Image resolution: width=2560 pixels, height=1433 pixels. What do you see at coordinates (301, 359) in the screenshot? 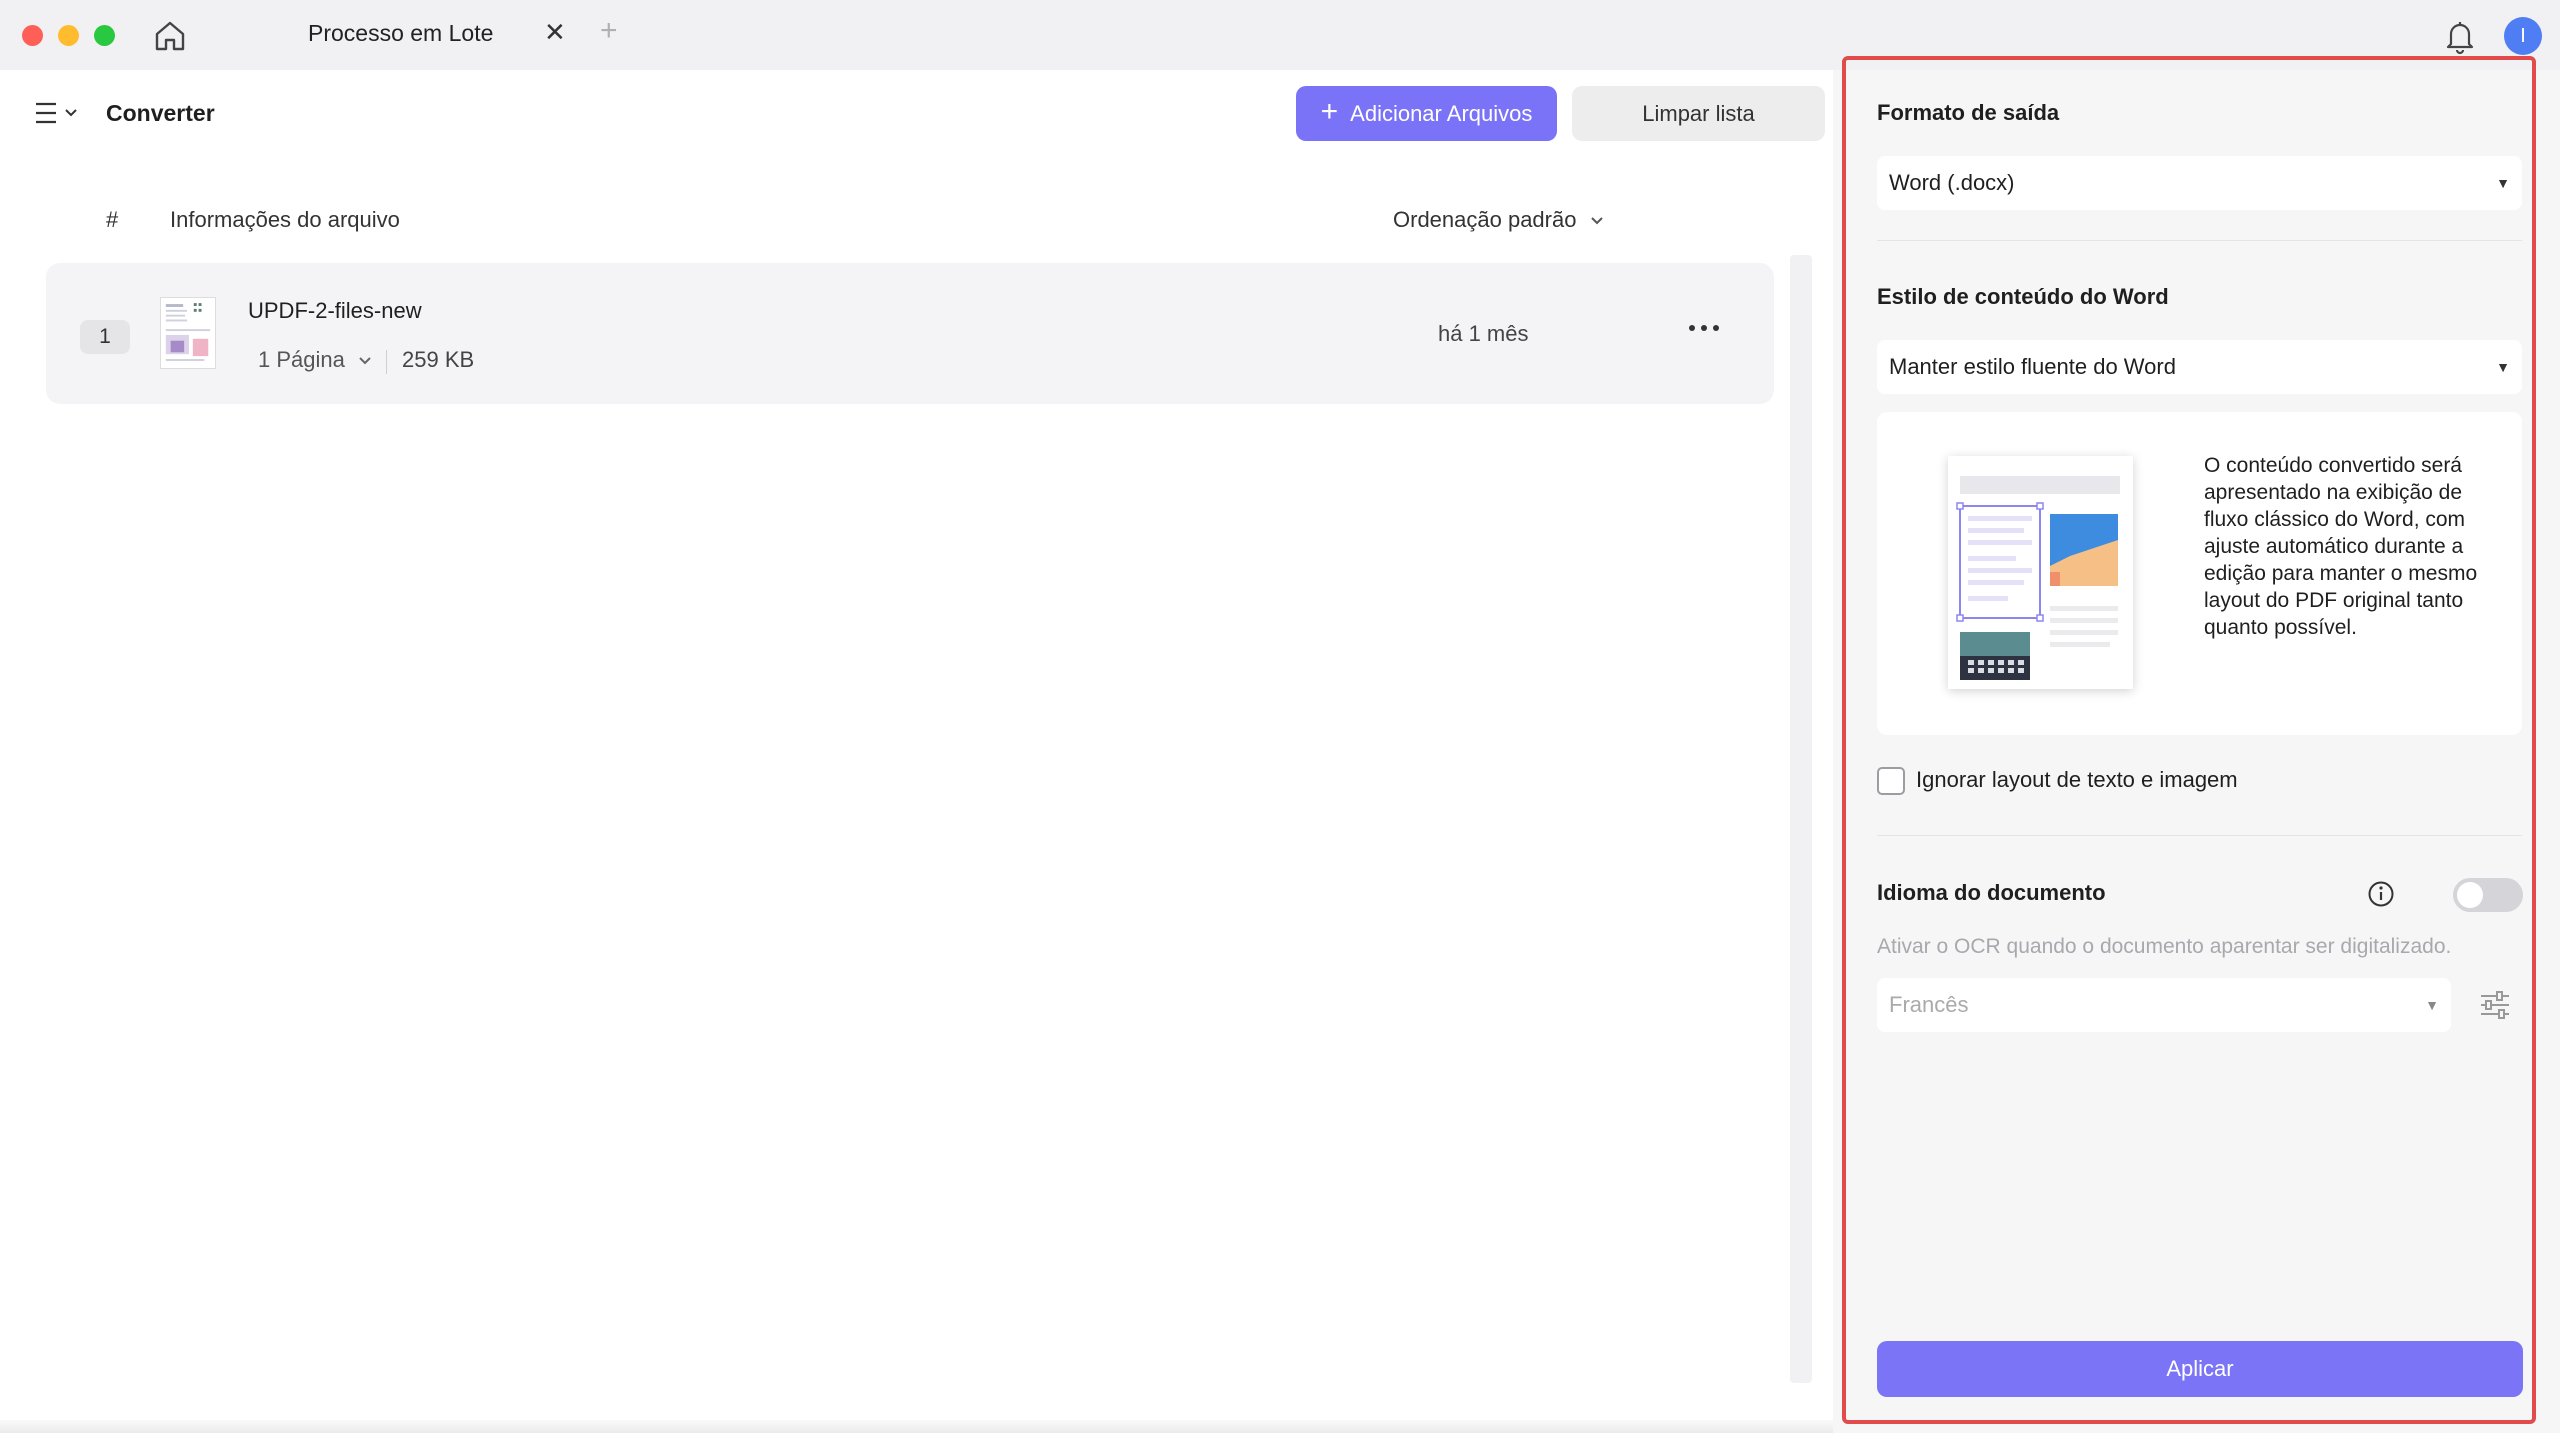
I see `file-pages: 1 Página` at bounding box center [301, 359].